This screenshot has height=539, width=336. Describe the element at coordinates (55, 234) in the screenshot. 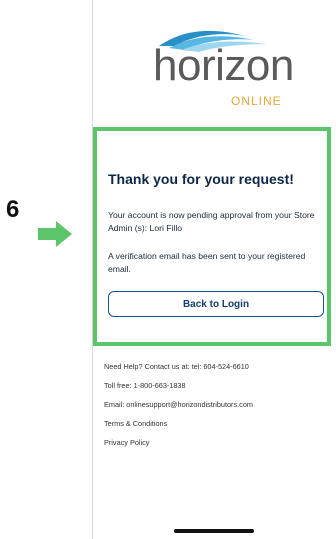

I see `right-arrow-icon` at that location.